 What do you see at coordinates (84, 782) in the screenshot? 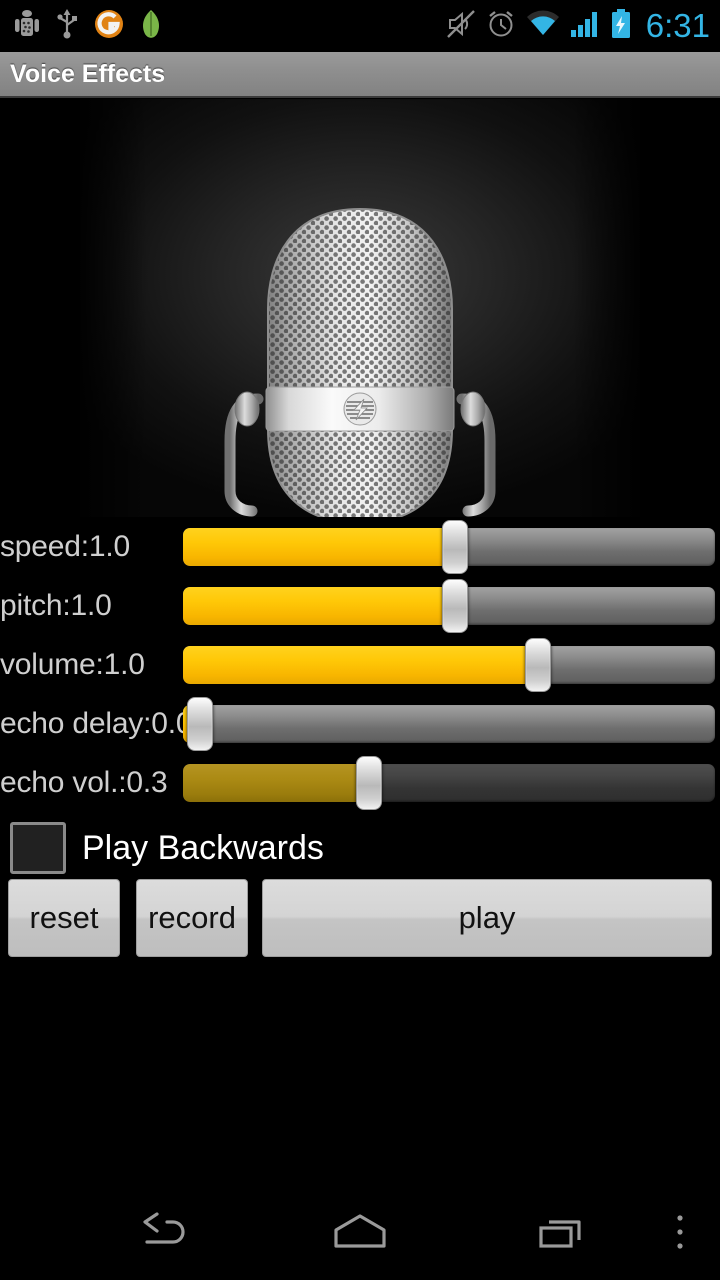
I see `slider-label-echo-volume: echo vol.:0.3` at bounding box center [84, 782].